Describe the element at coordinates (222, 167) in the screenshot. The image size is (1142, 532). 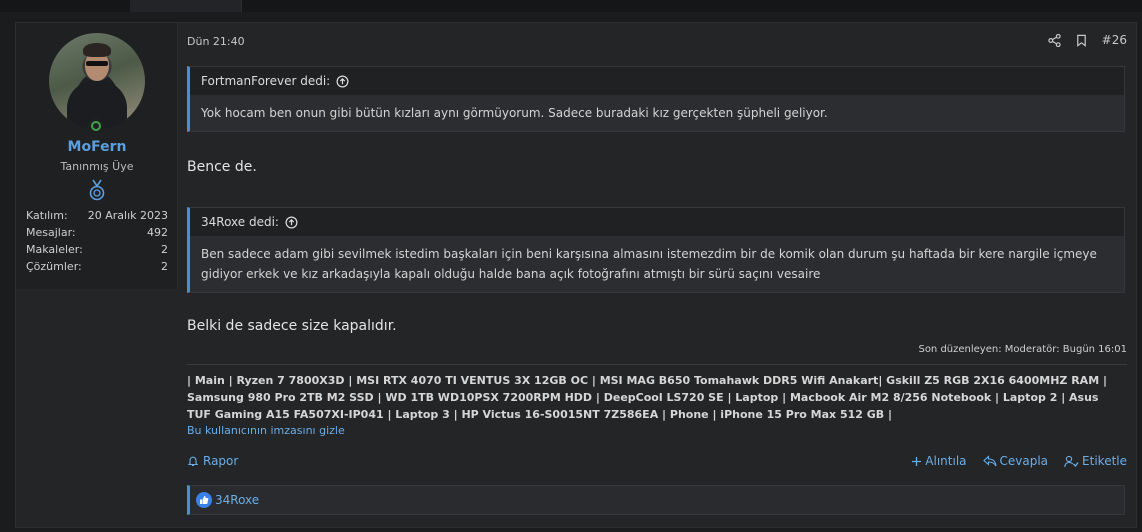
I see `post-text: Bence de.` at that location.